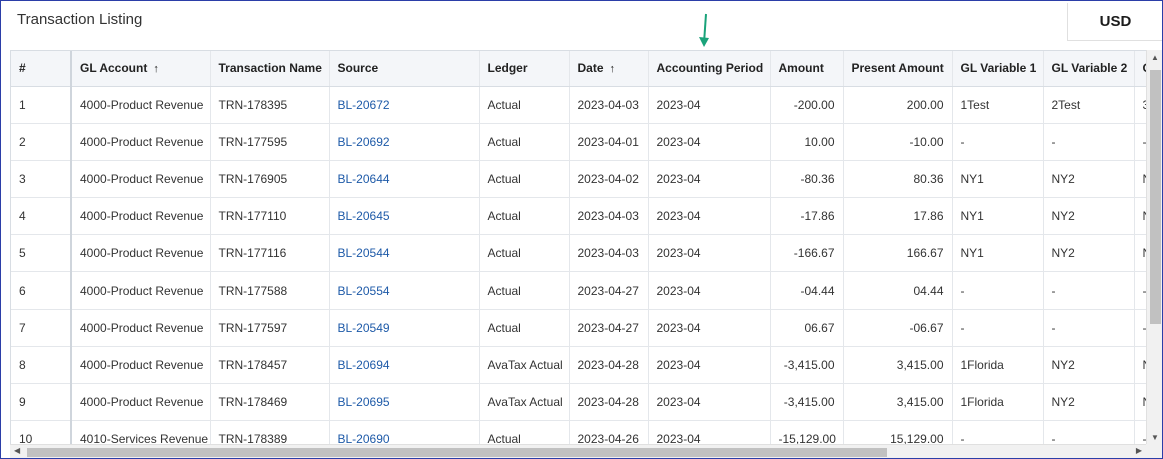 This screenshot has width=1163, height=459. Describe the element at coordinates (807, 216) in the screenshot. I see `table-cell: -17.86` at that location.